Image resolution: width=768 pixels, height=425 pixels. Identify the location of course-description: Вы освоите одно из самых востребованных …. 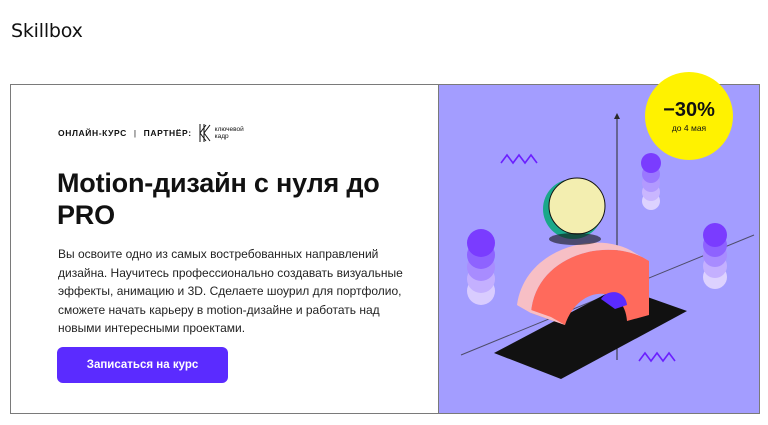
(230, 291).